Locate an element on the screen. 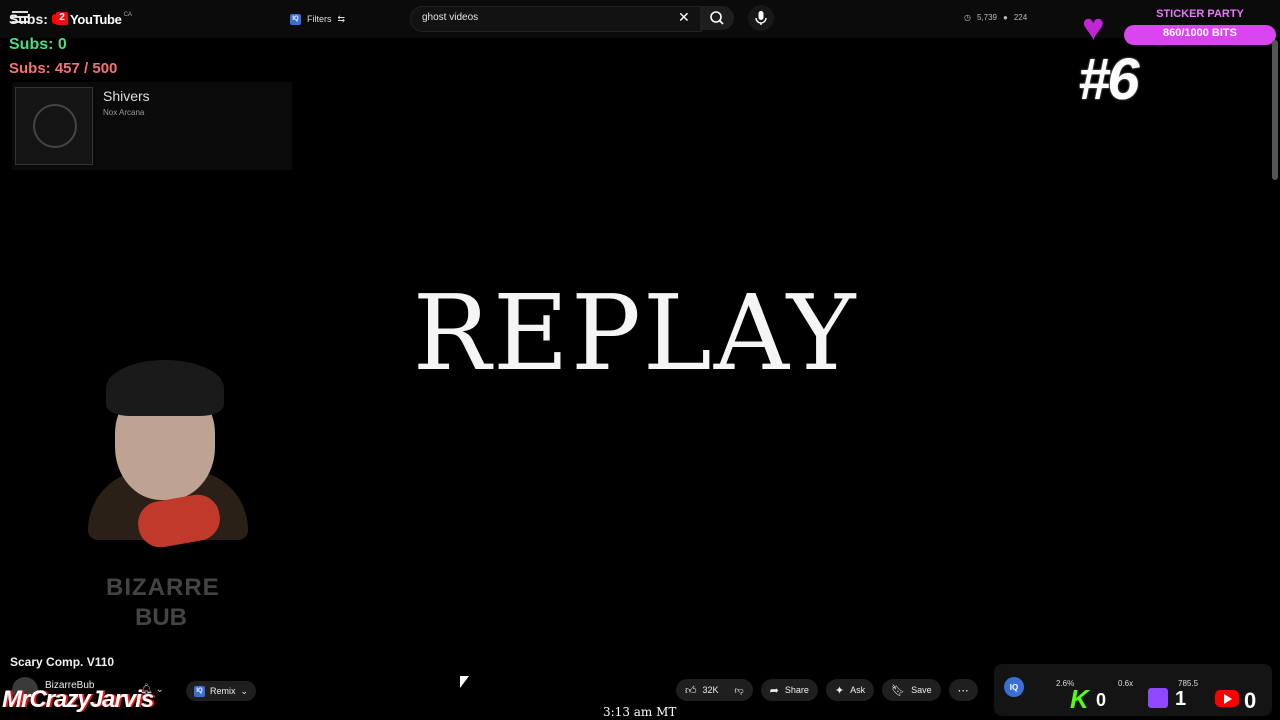  mic-icon is located at coordinates (761, 18).